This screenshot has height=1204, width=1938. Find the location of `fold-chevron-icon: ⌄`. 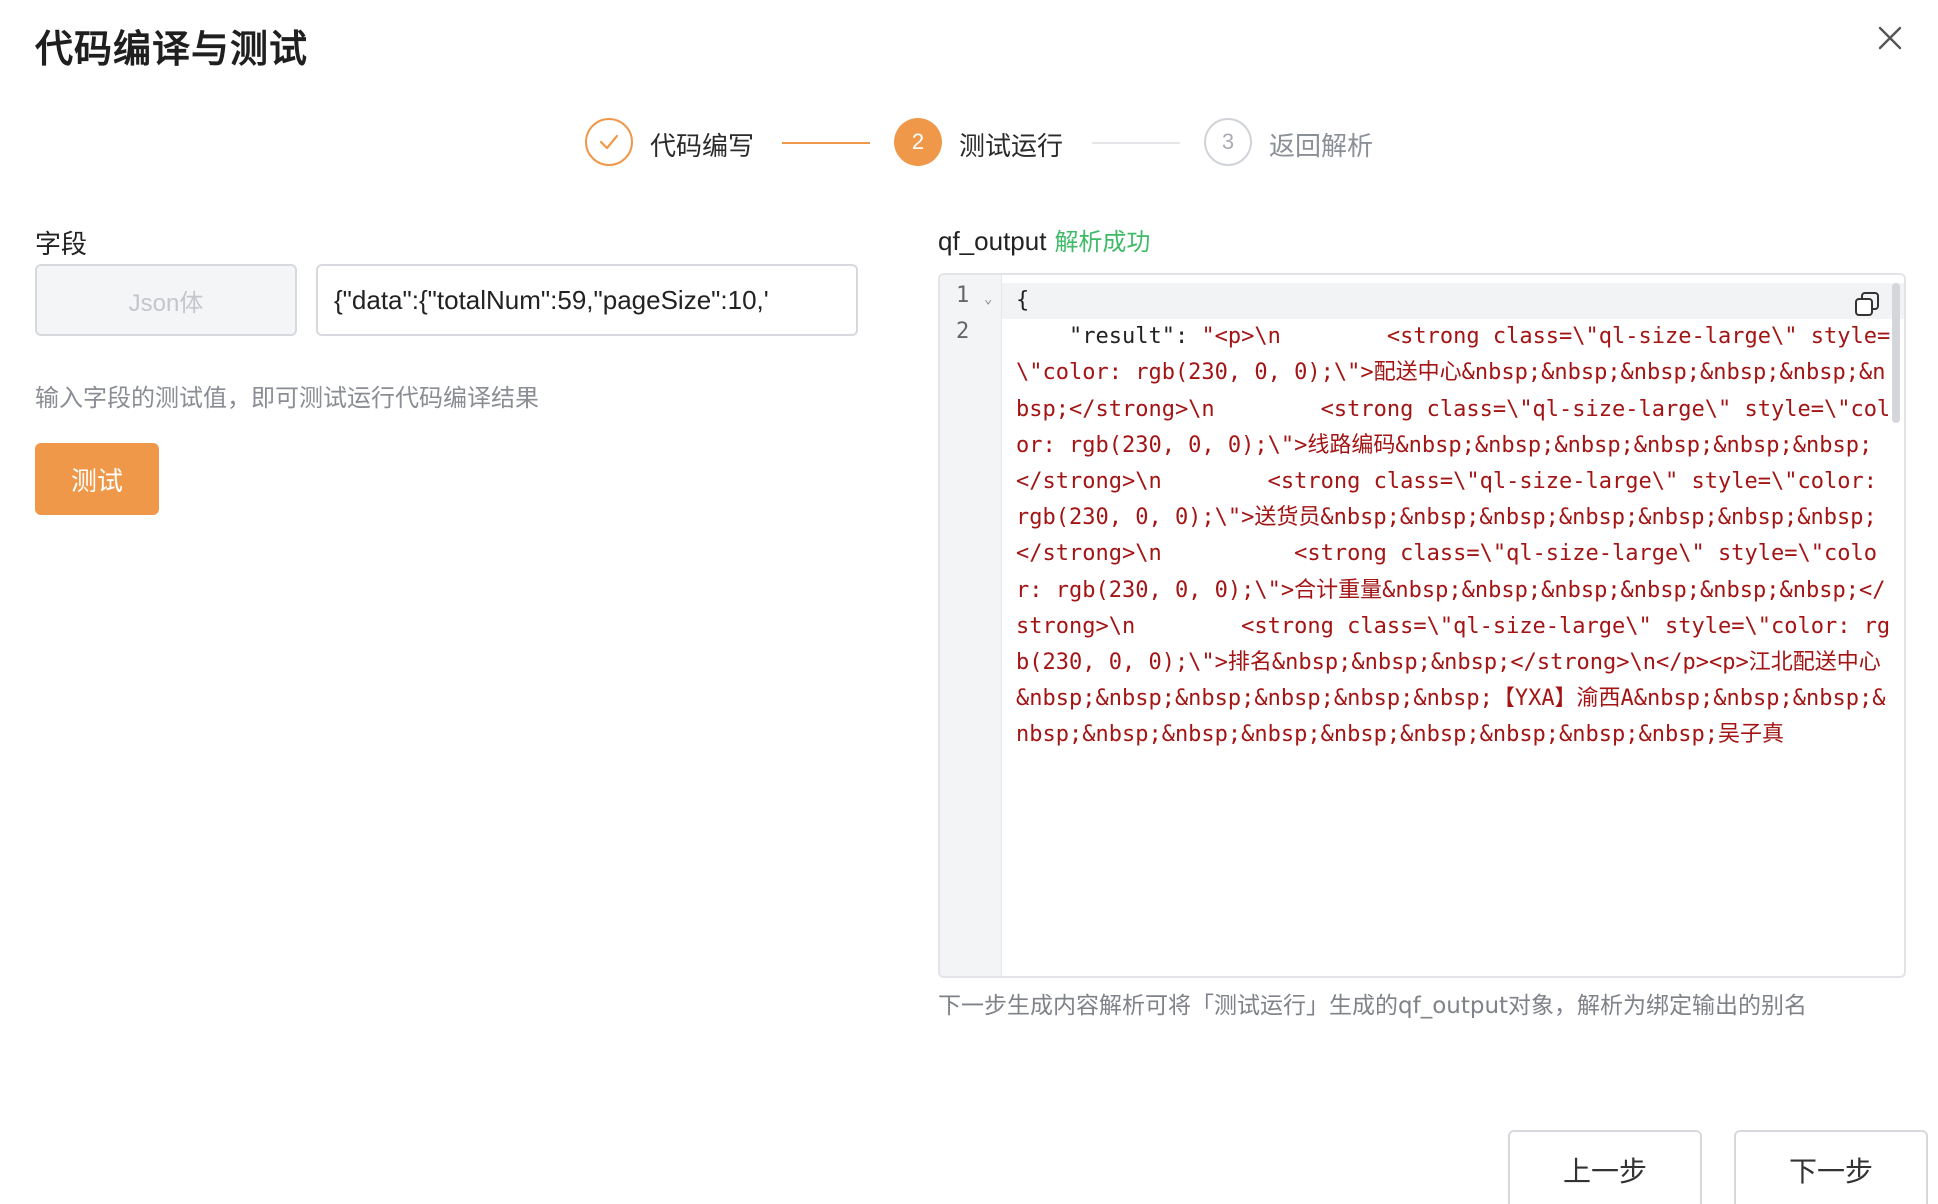

fold-chevron-icon: ⌄ is located at coordinates (988, 299).